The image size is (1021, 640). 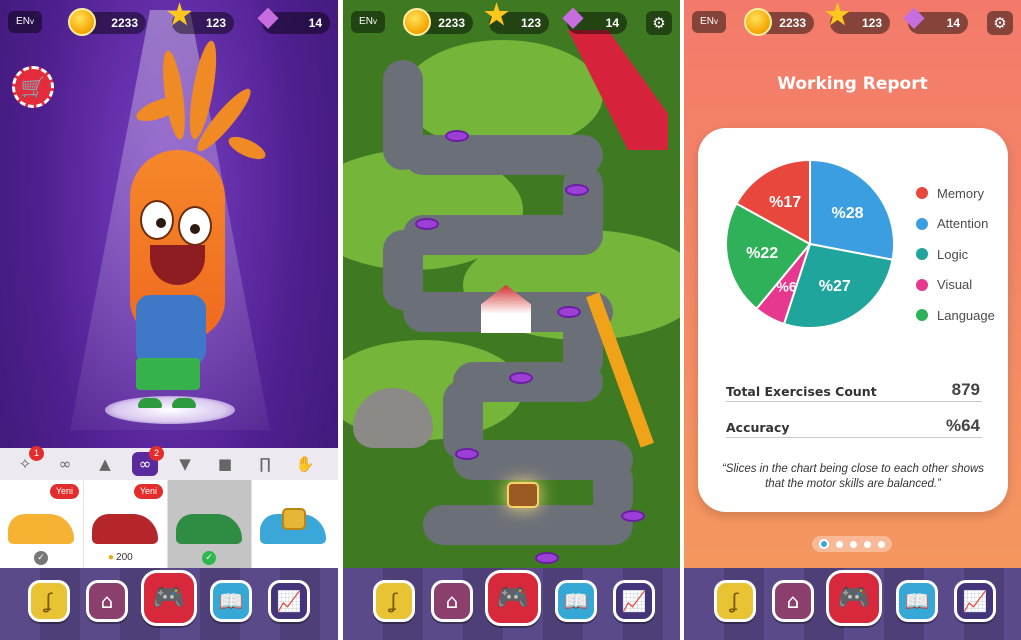 I want to click on character-shirt, so click(x=171, y=330).